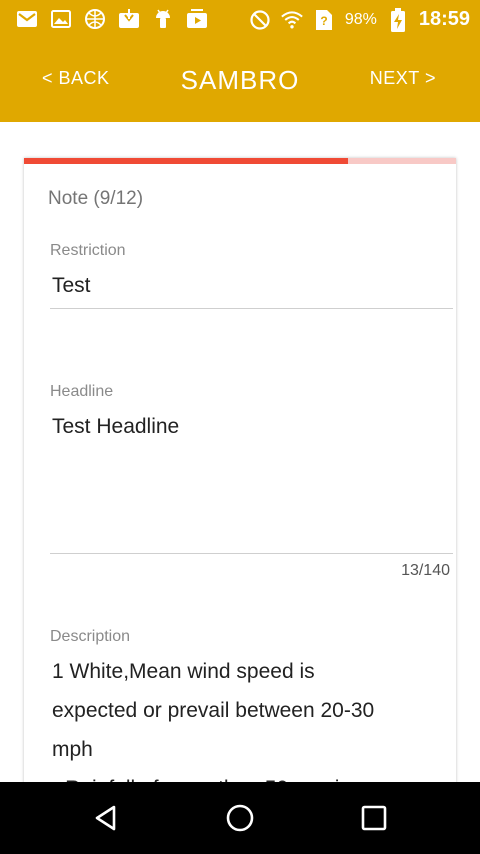 The height and width of the screenshot is (854, 480). I want to click on sim-unknown-icon: ?, so click(324, 20).